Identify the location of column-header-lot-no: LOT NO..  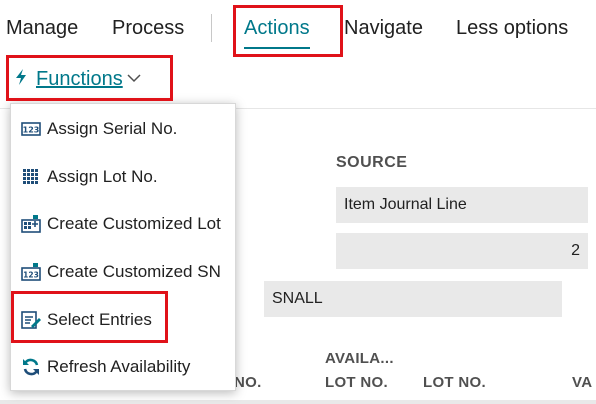
(454, 383).